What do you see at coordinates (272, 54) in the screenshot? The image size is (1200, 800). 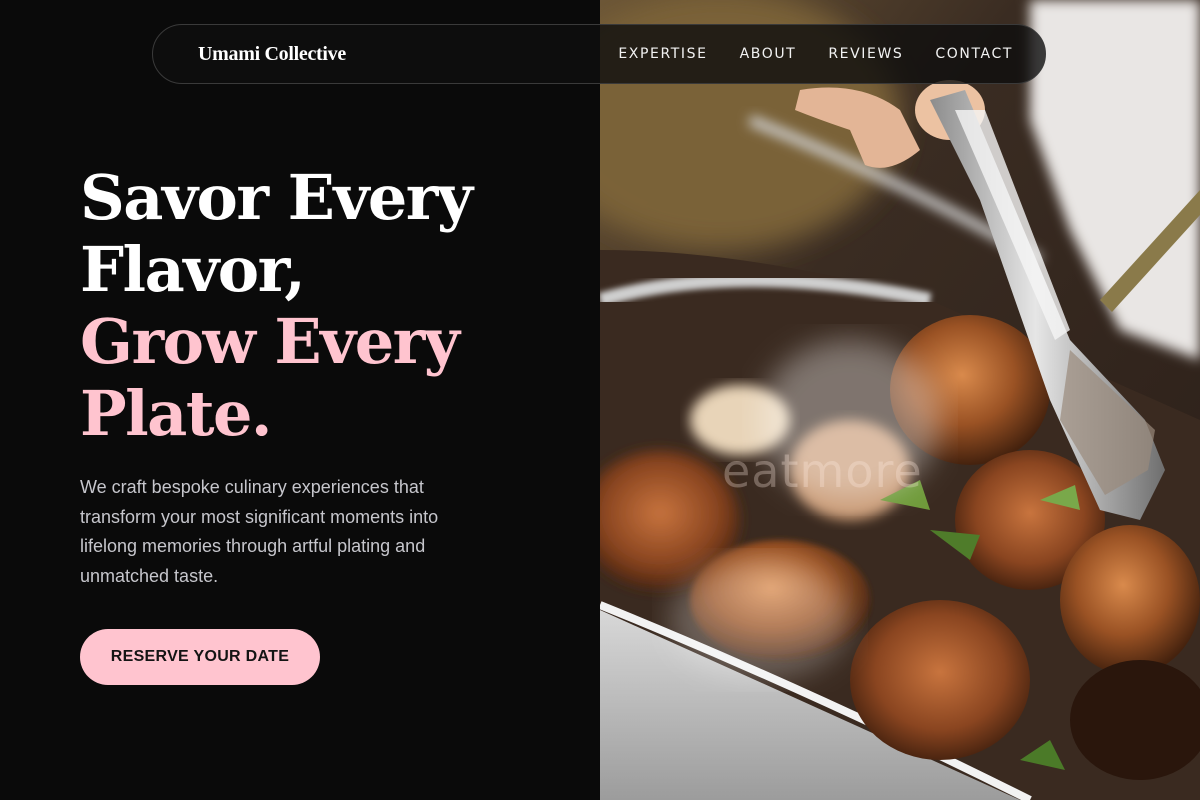 I see `brand-logo: Umami Collective` at bounding box center [272, 54].